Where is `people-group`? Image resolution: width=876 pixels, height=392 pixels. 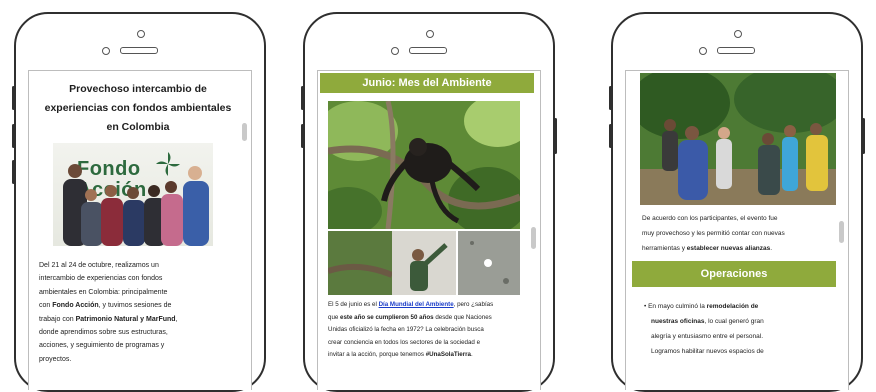 people-group is located at coordinates (136, 205).